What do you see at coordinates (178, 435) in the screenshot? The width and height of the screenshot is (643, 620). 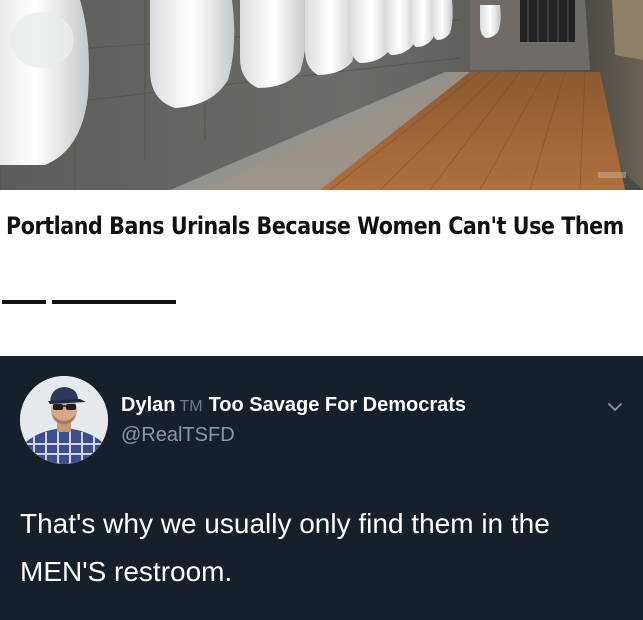 I see `tweet-author-handle: @RealTSFD` at bounding box center [178, 435].